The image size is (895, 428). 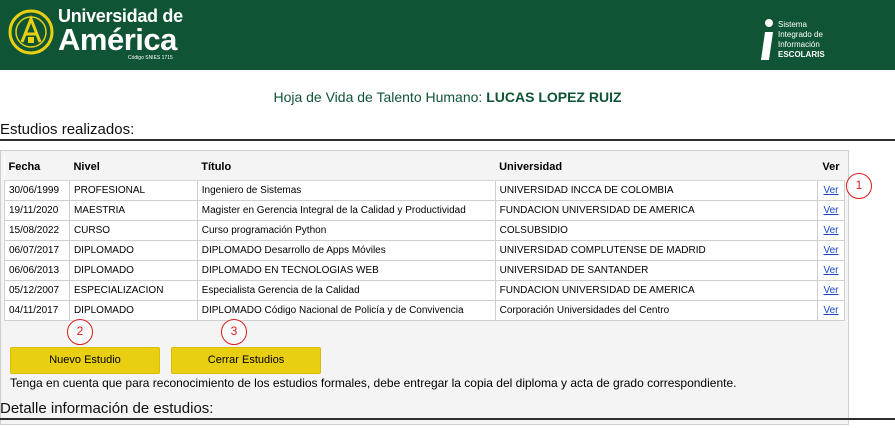 I want to click on cell-university: UNIVERSIDAD DE SANTANDER, so click(x=656, y=270).